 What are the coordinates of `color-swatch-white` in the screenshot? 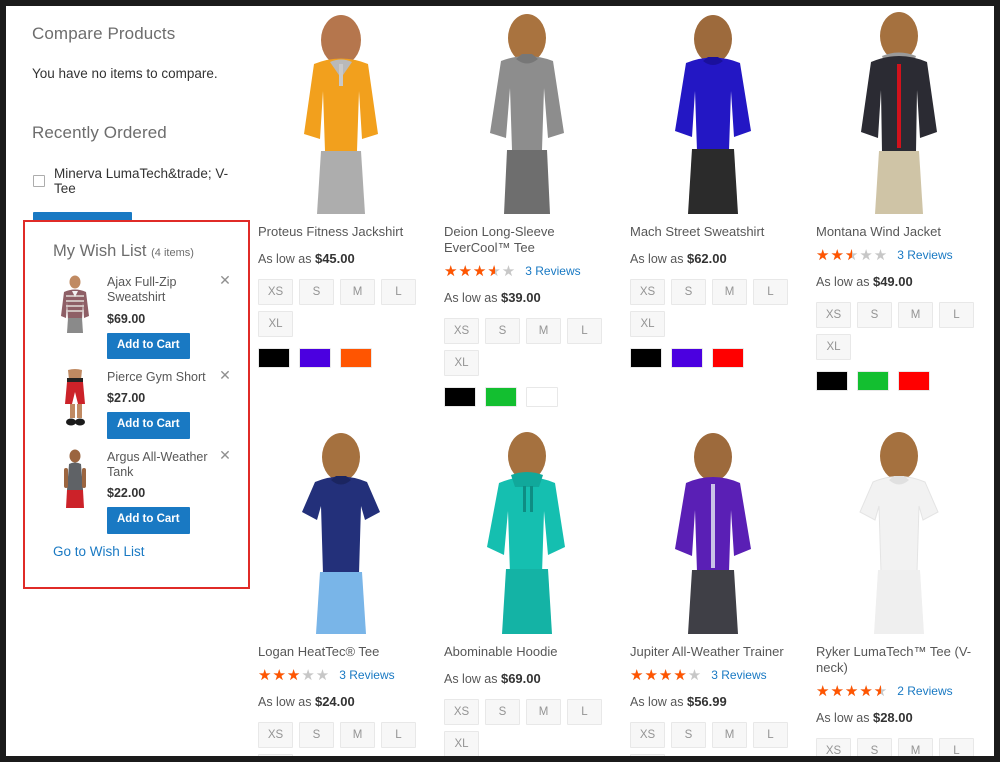 It's located at (542, 396).